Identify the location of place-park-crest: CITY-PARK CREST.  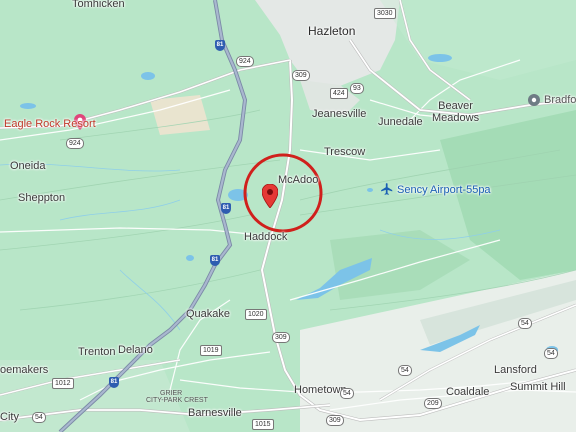
(177, 400).